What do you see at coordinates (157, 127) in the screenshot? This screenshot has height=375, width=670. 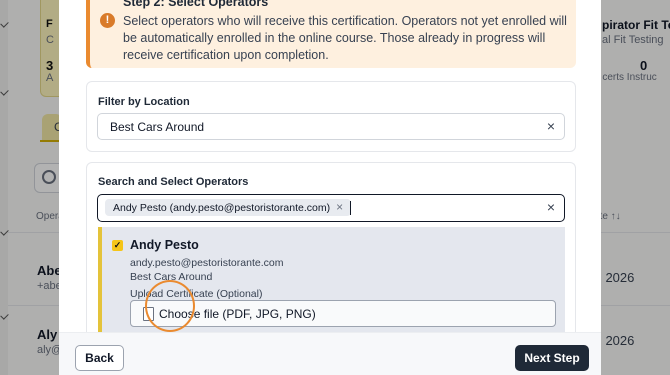 I see `location-filter-value: Best Cars Around` at bounding box center [157, 127].